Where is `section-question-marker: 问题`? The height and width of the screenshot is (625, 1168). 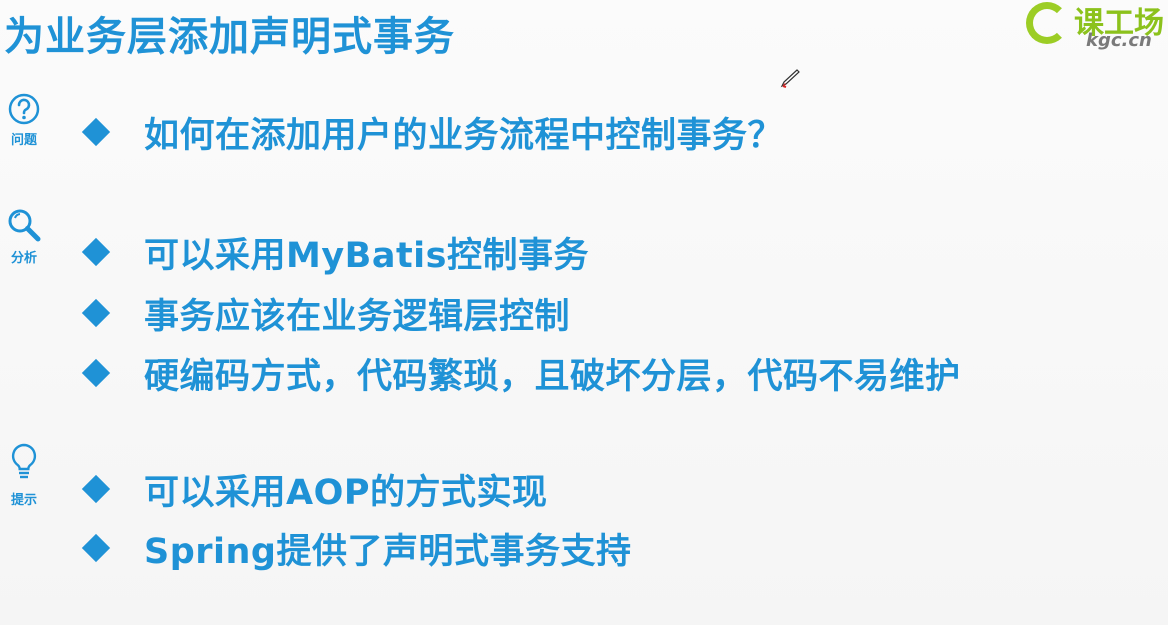 section-question-marker: 问题 is located at coordinates (24, 120).